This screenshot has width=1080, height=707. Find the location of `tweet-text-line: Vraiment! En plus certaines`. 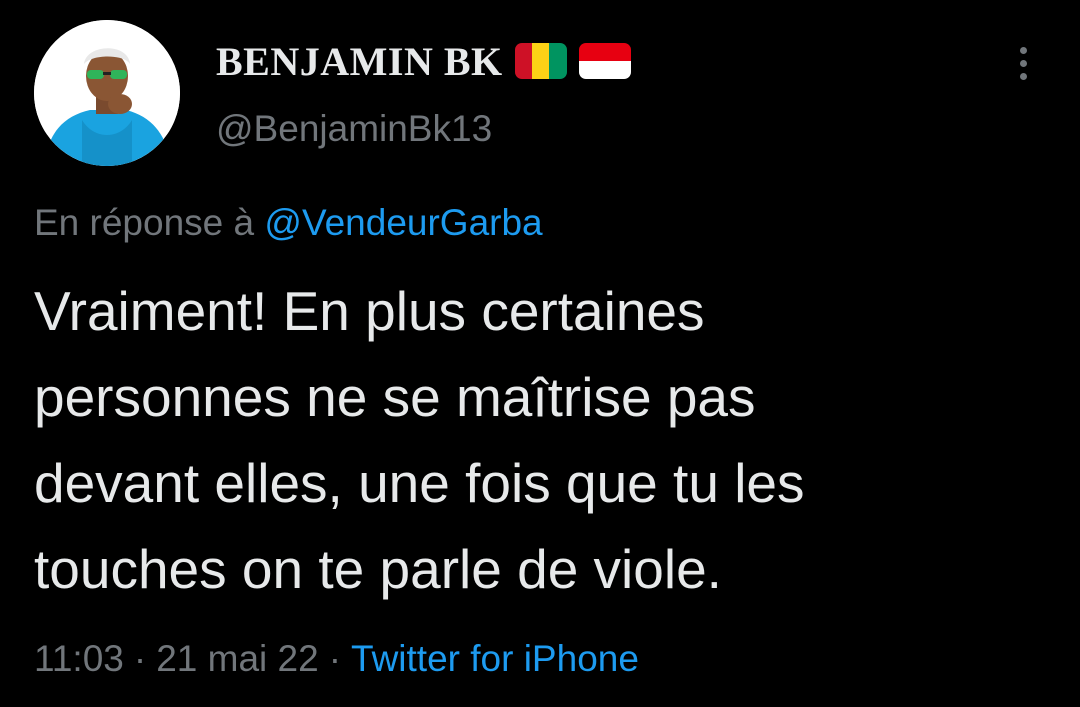

tweet-text-line: Vraiment! En plus certaines is located at coordinates (369, 311).